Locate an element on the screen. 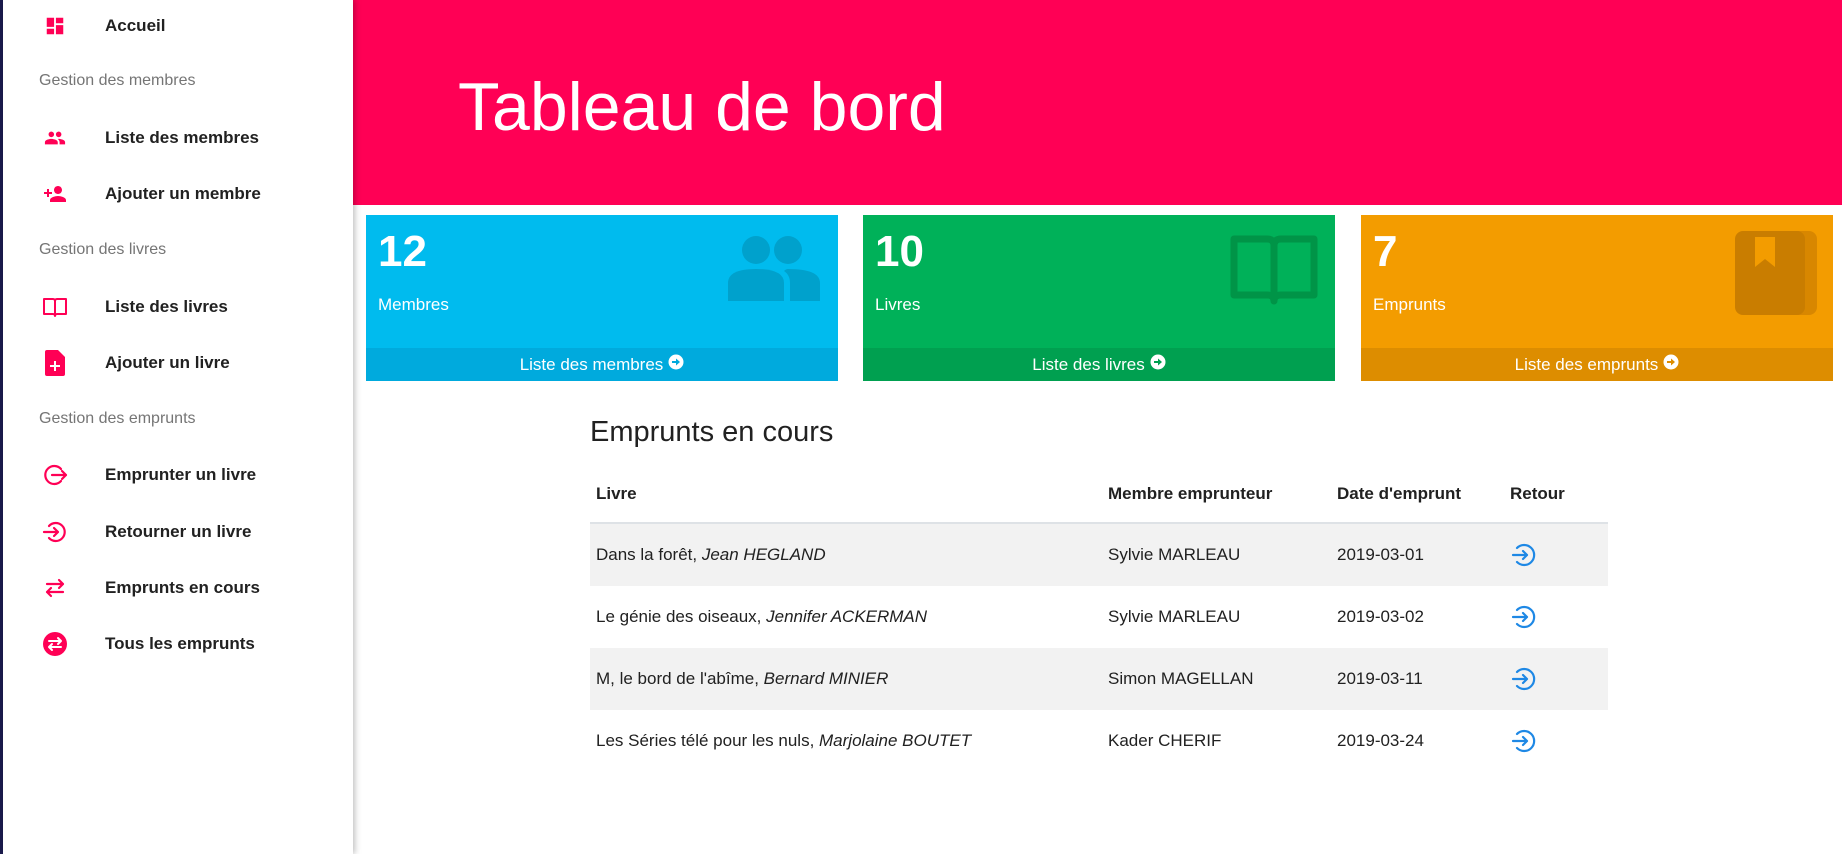  stat-count: 12 is located at coordinates (402, 251).